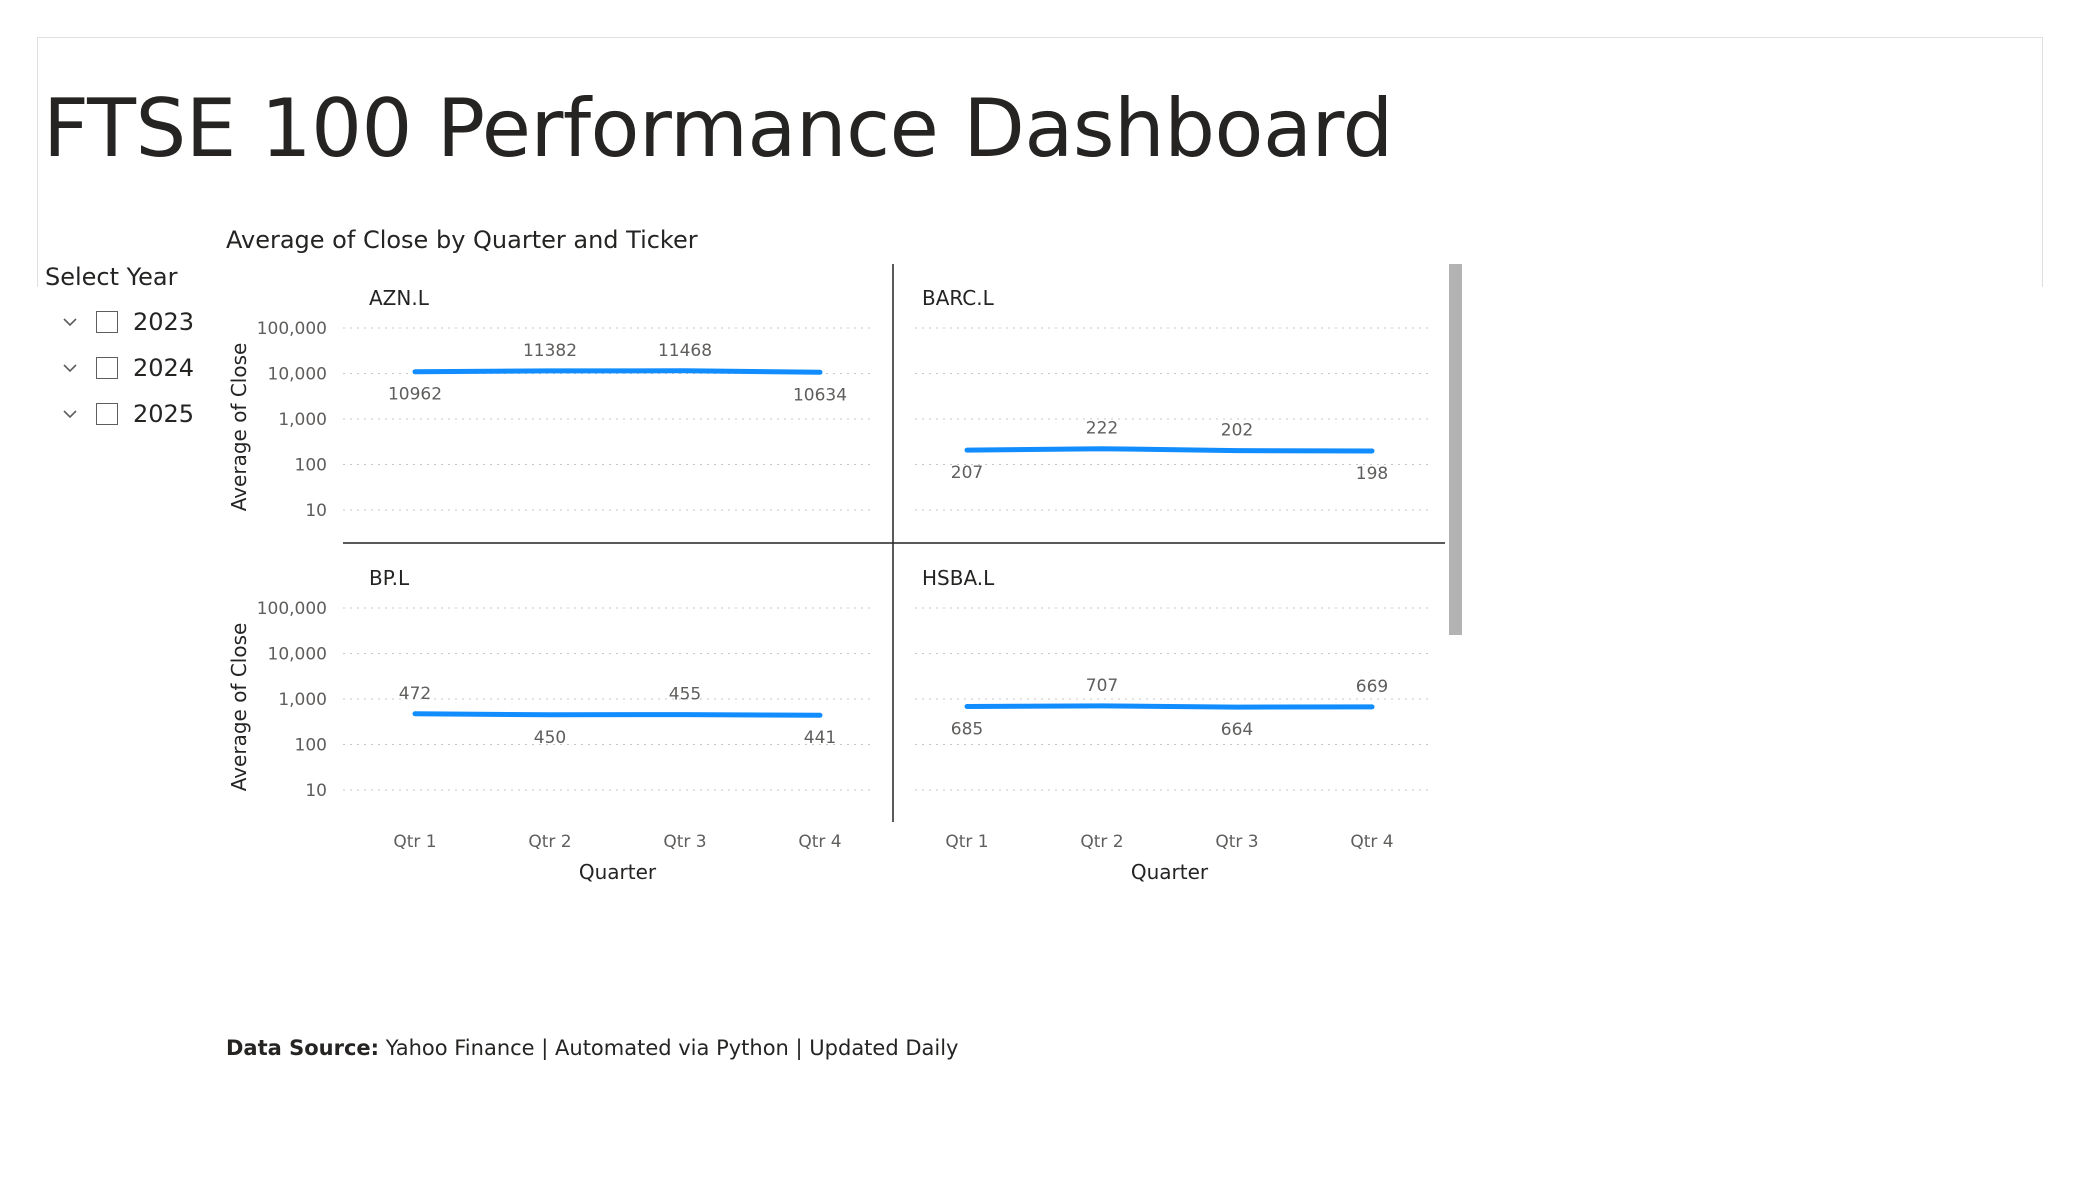  Describe the element at coordinates (1372, 687) in the screenshot. I see `data-label: 669` at that location.